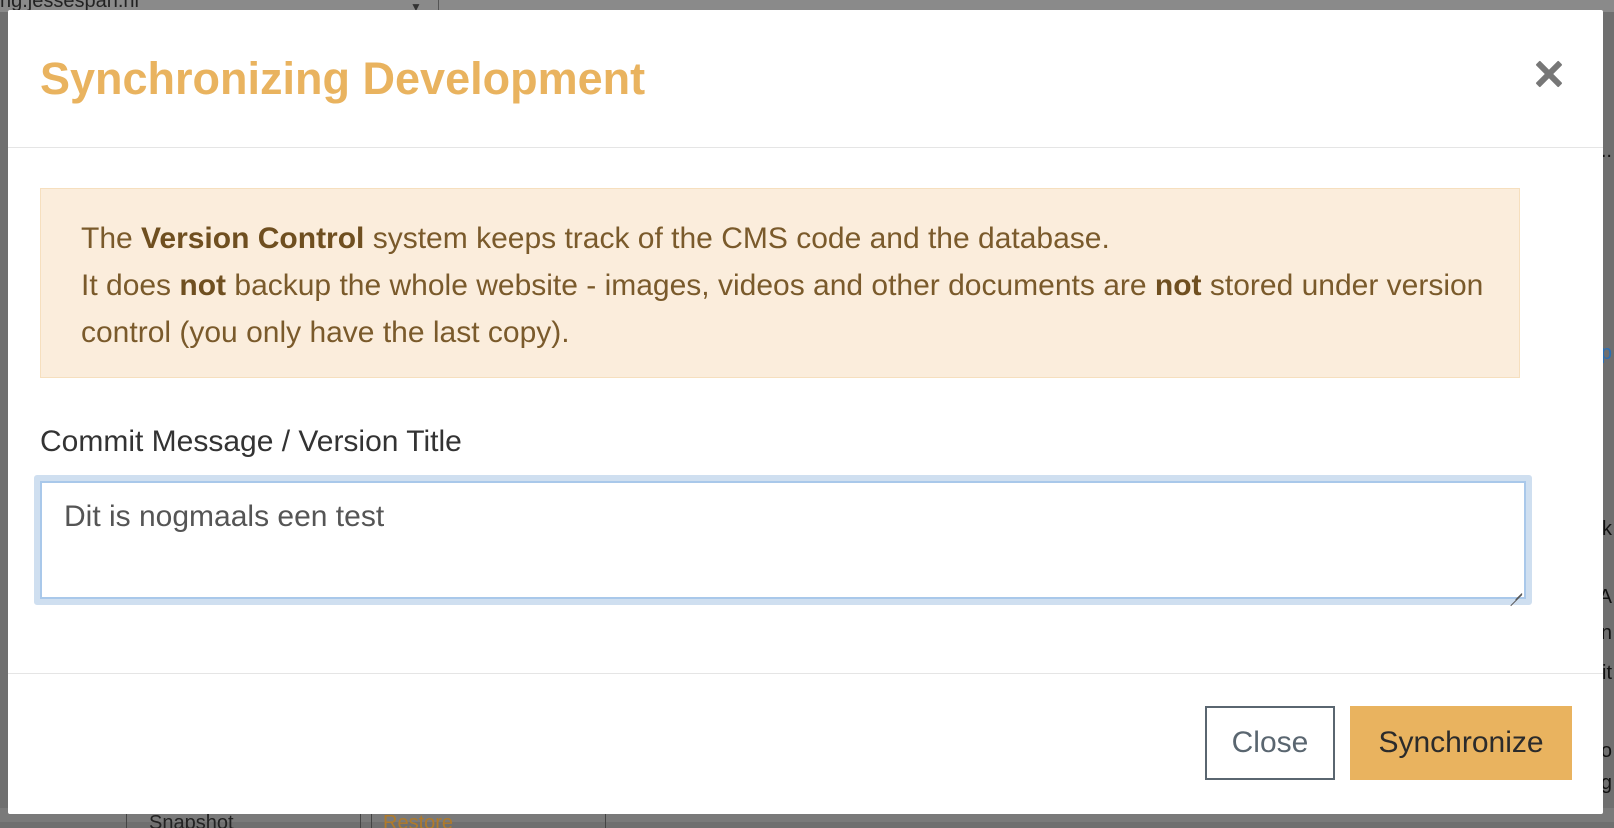 The width and height of the screenshot is (1614, 828). Describe the element at coordinates (1270, 743) in the screenshot. I see `close-button: Close` at that location.